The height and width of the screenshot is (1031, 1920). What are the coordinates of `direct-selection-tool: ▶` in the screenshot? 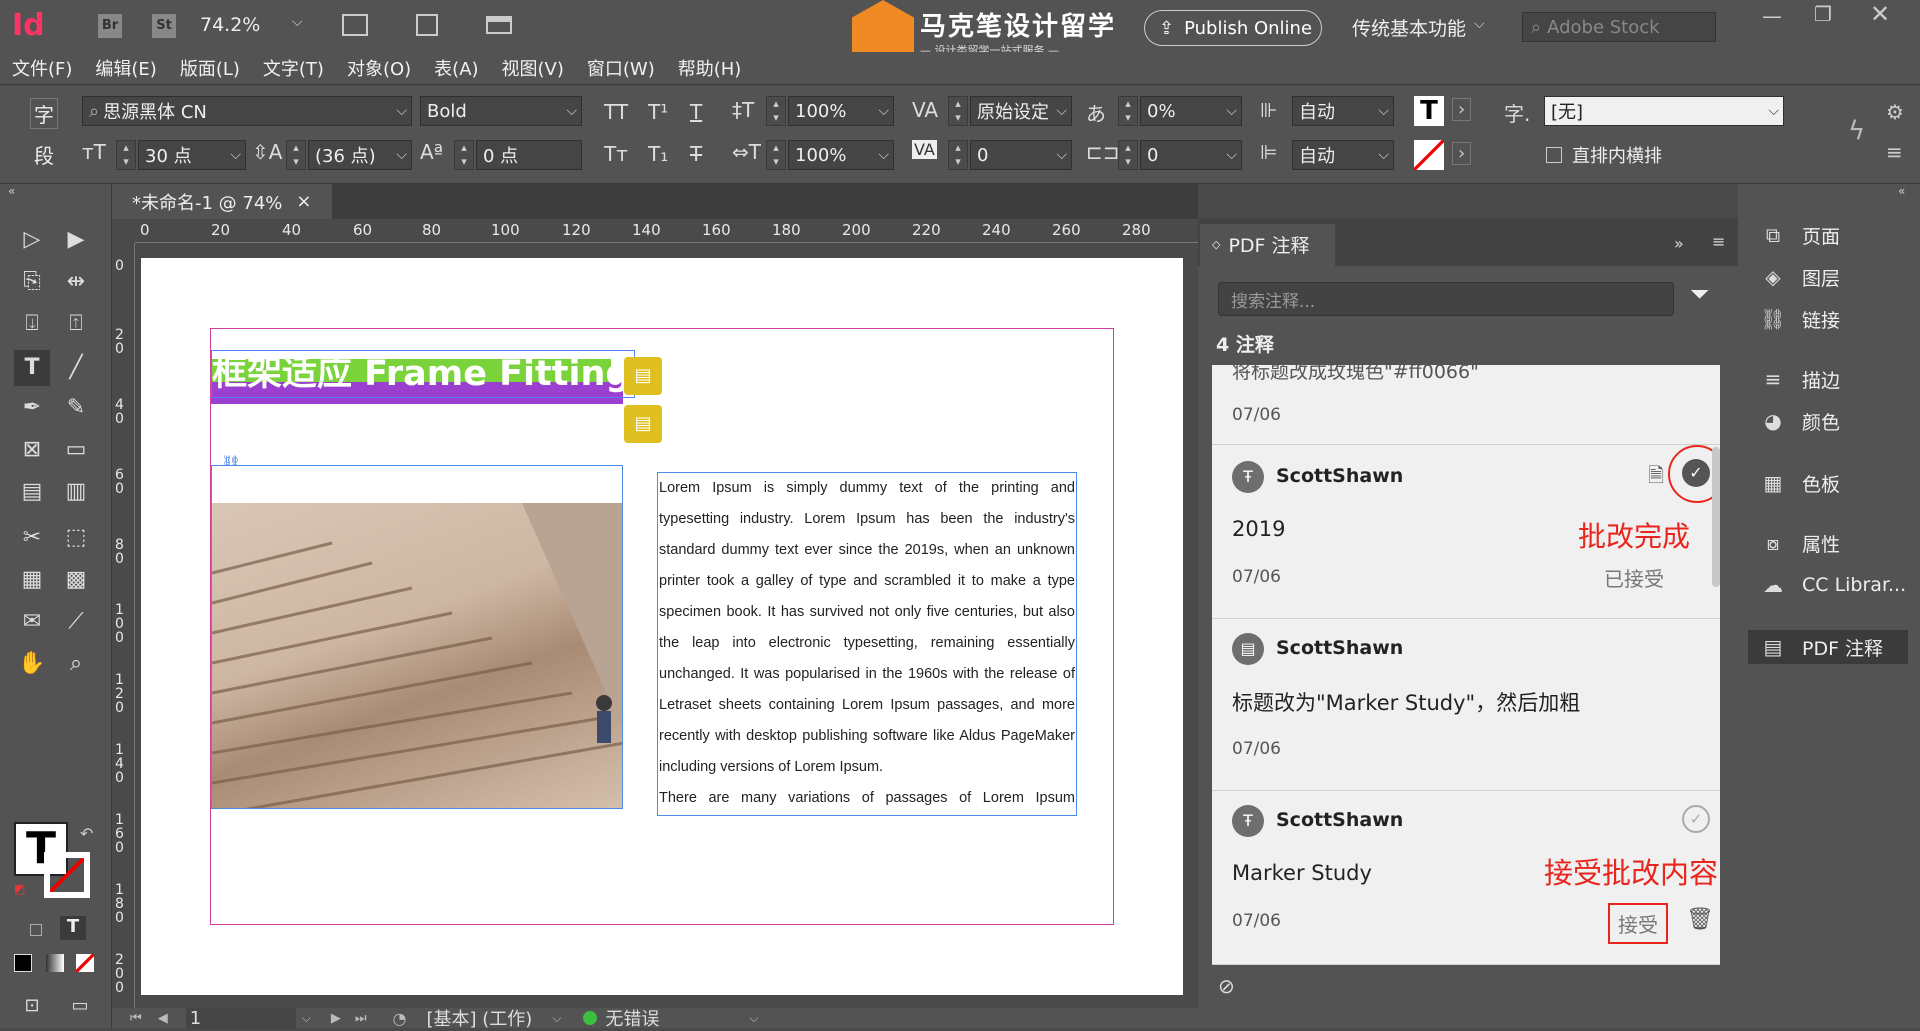 It's located at (76, 240).